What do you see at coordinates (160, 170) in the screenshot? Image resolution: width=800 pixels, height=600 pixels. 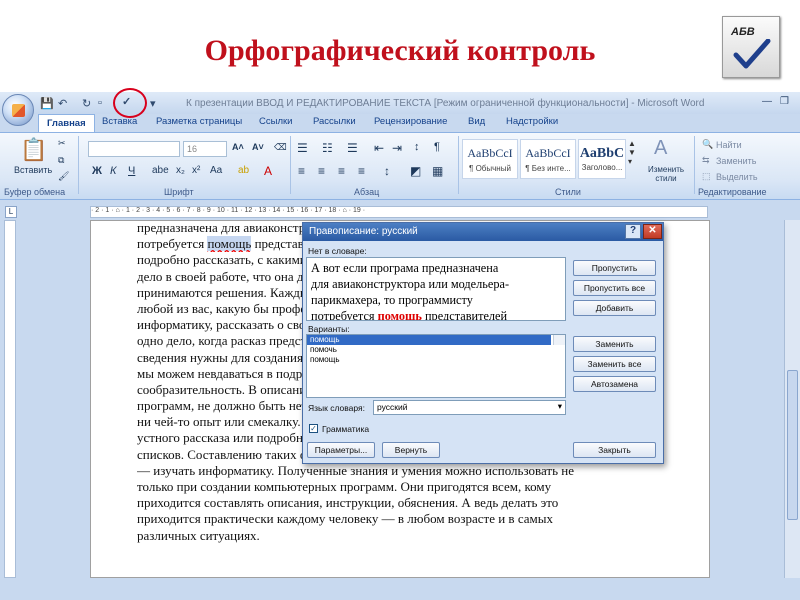 I see `strikethrough-icon: abe` at bounding box center [160, 170].